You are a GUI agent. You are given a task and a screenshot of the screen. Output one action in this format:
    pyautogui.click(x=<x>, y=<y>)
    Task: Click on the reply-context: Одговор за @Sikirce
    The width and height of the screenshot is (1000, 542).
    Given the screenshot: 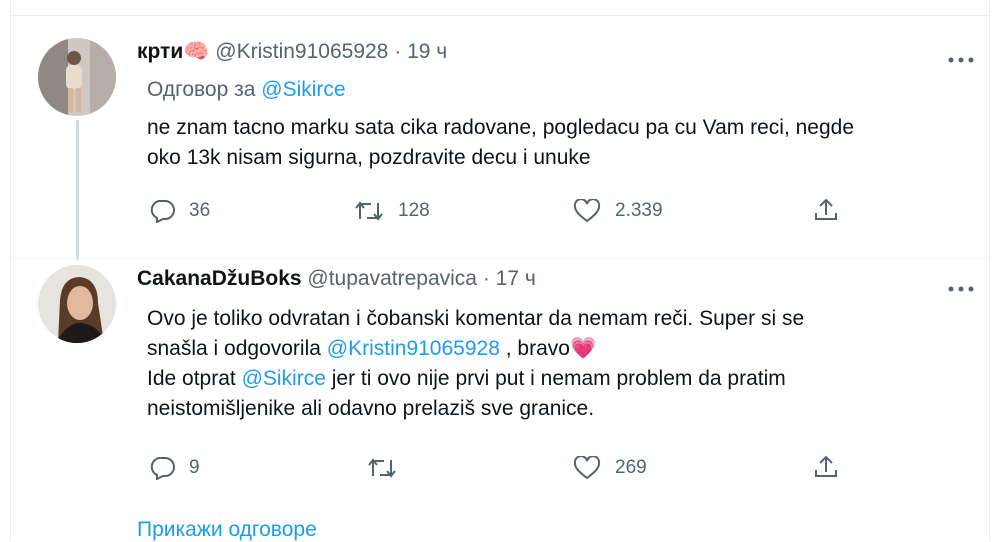 What is the action you would take?
    pyautogui.click(x=246, y=90)
    